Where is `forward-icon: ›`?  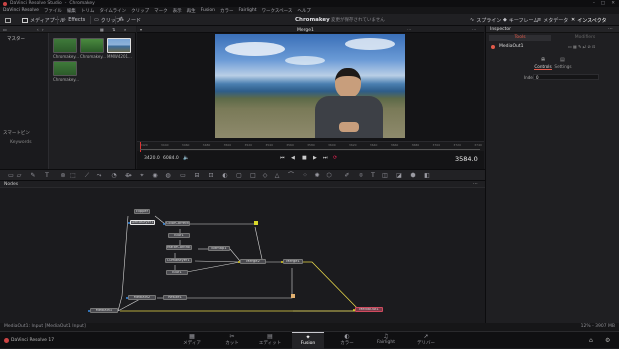 forward-icon: › is located at coordinates (43, 29).